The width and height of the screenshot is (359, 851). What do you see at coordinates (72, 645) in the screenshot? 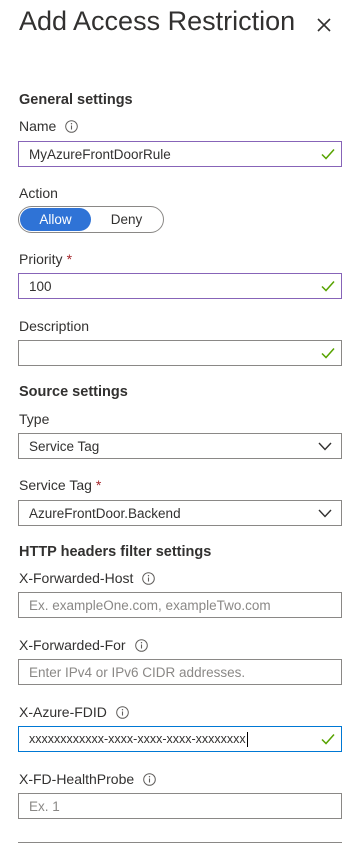
I see `x-forwarded-for-label-text: X-Forwarded-For` at bounding box center [72, 645].